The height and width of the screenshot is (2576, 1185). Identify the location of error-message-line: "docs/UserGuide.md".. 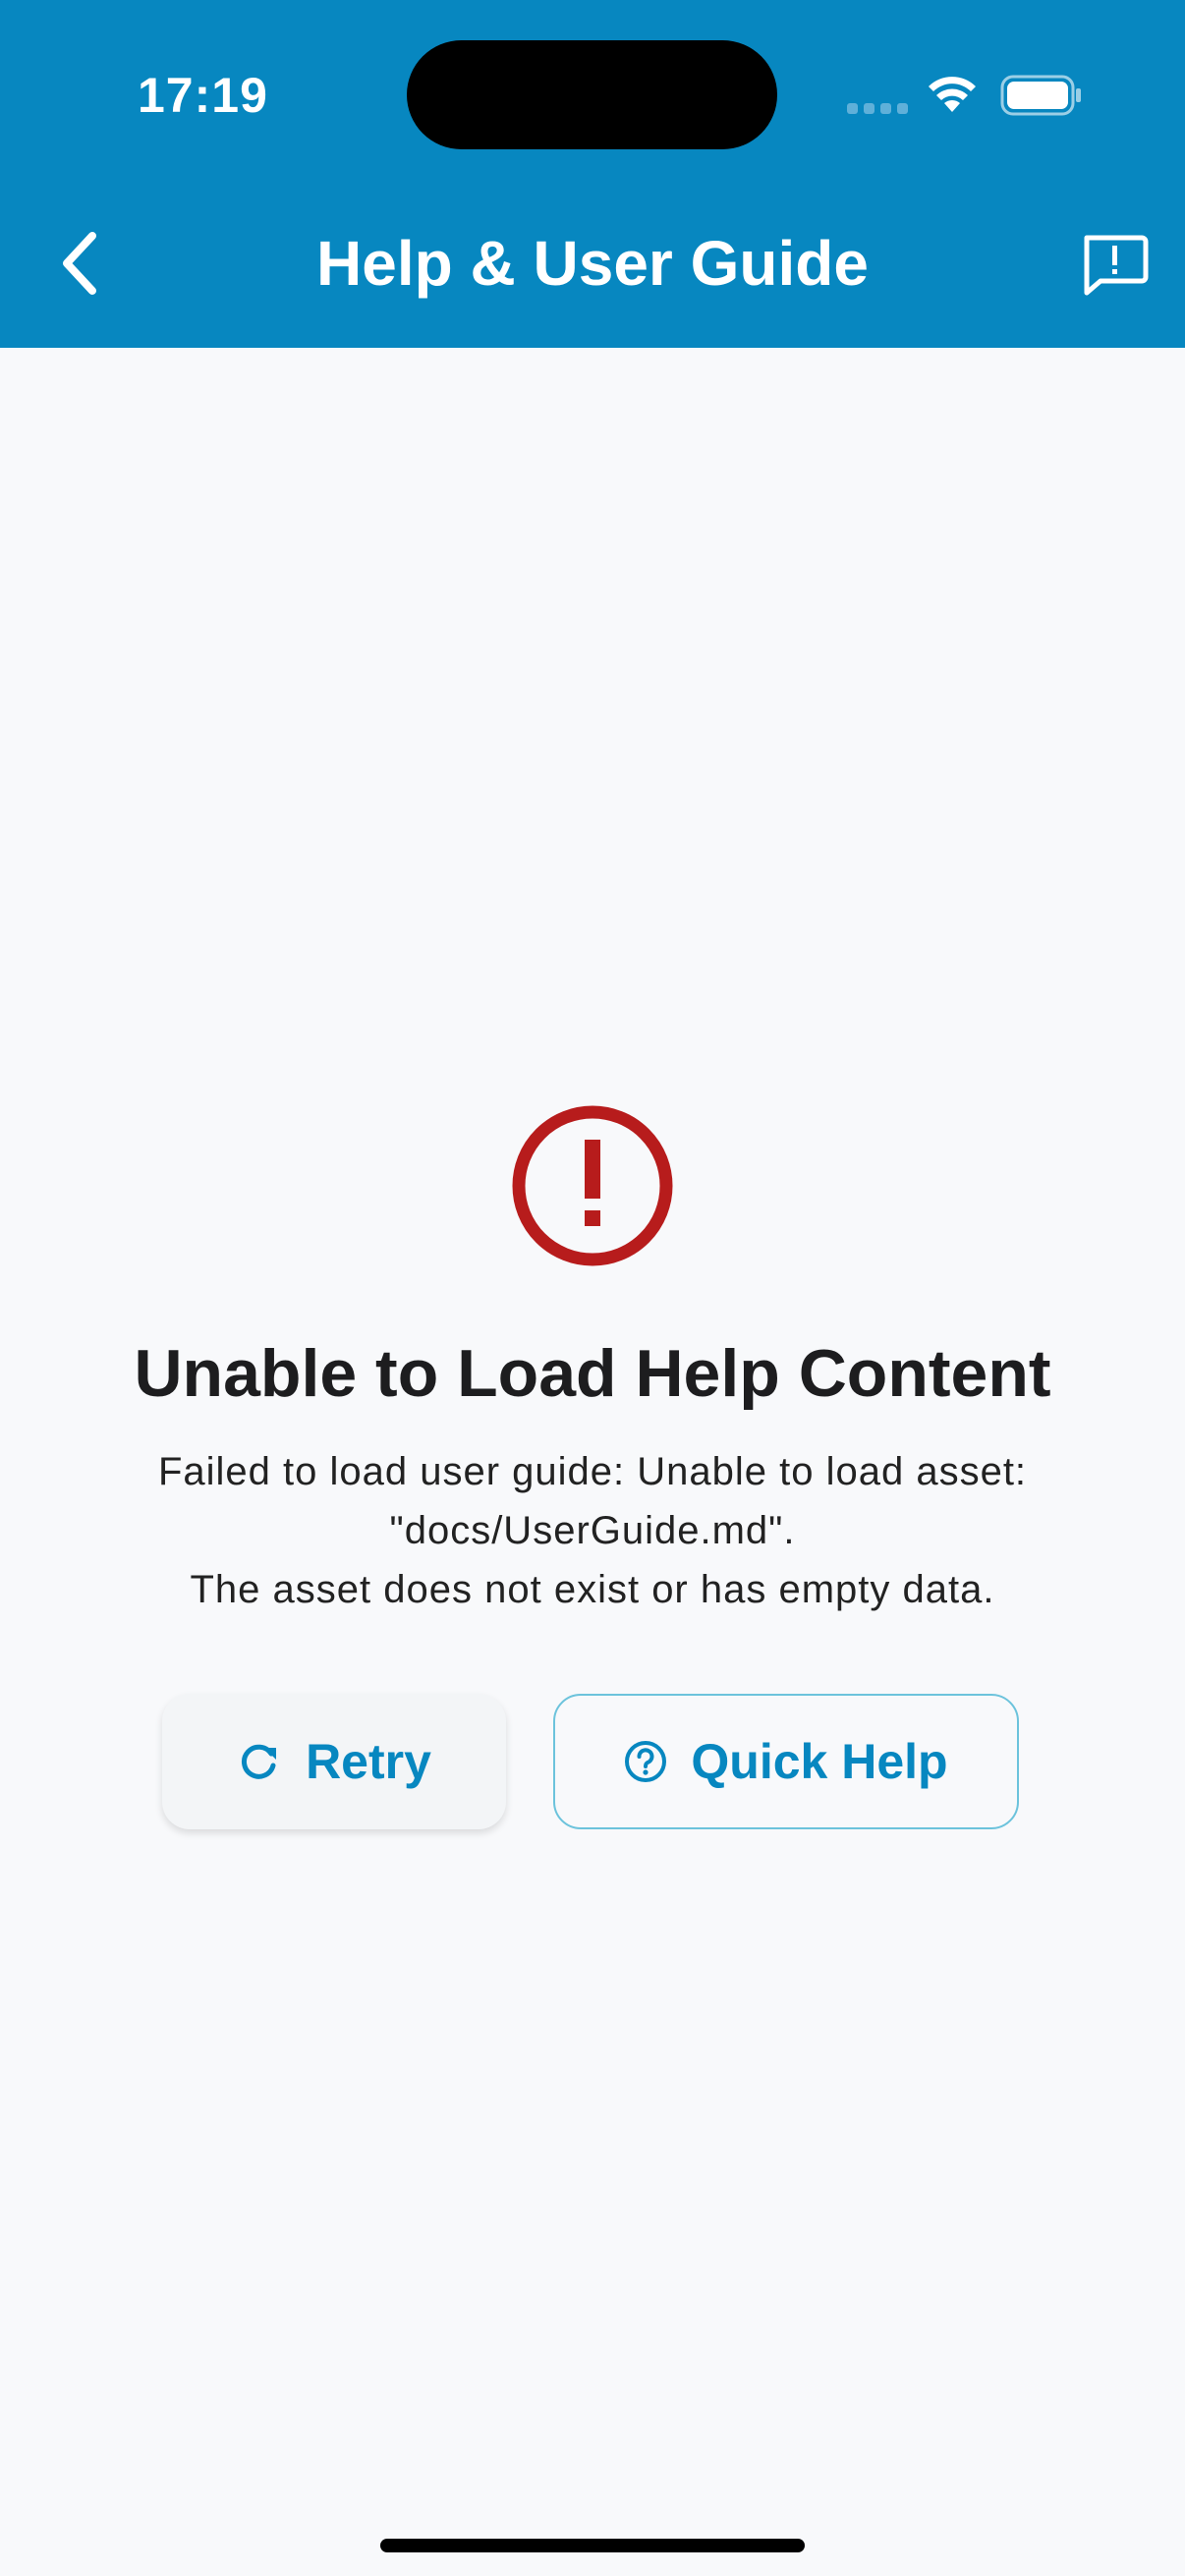
(592, 1530).